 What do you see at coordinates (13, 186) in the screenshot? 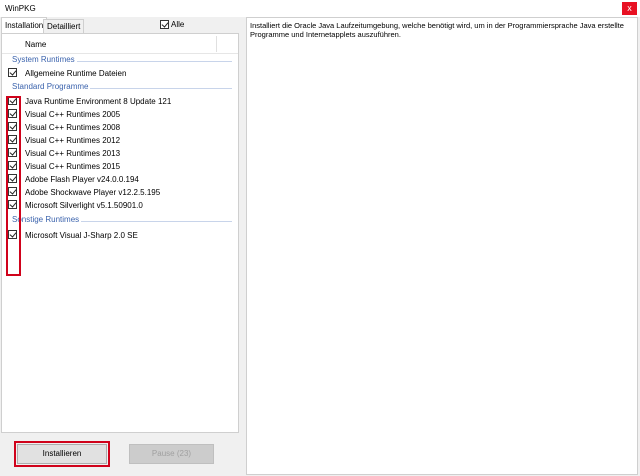
I see `checkbox-highlight-frame` at bounding box center [13, 186].